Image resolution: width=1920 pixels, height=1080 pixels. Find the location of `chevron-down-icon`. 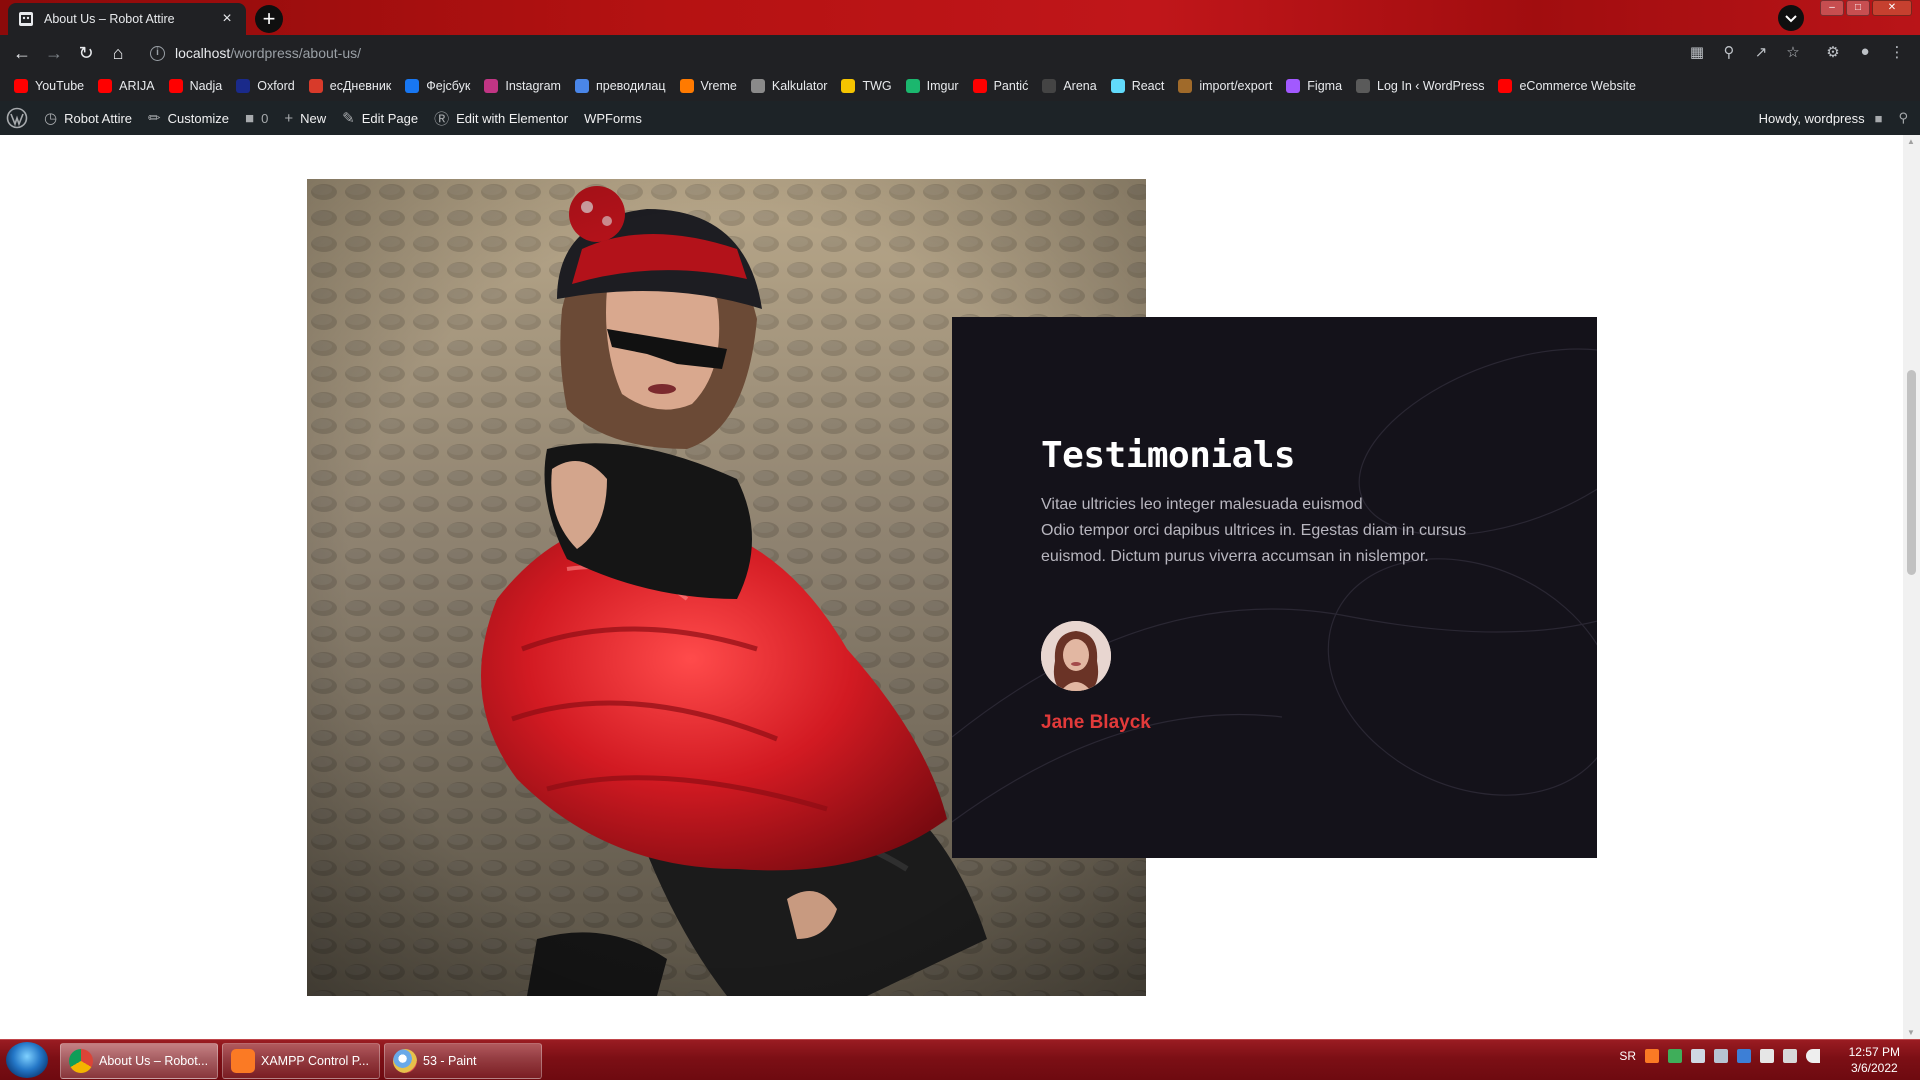

chevron-down-icon is located at coordinates (1791, 19).